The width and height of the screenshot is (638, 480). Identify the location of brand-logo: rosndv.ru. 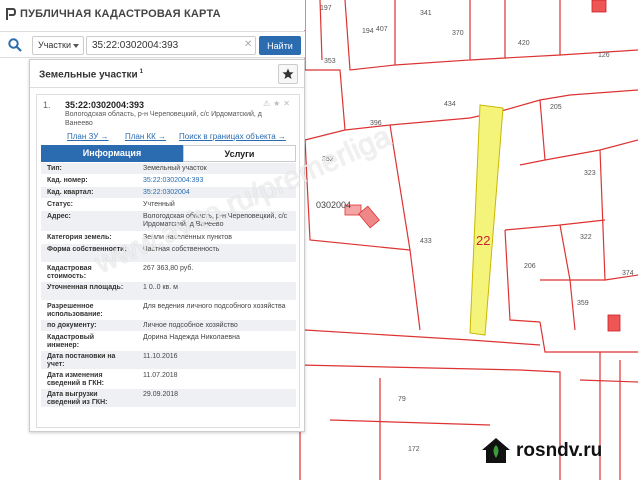
(541, 451).